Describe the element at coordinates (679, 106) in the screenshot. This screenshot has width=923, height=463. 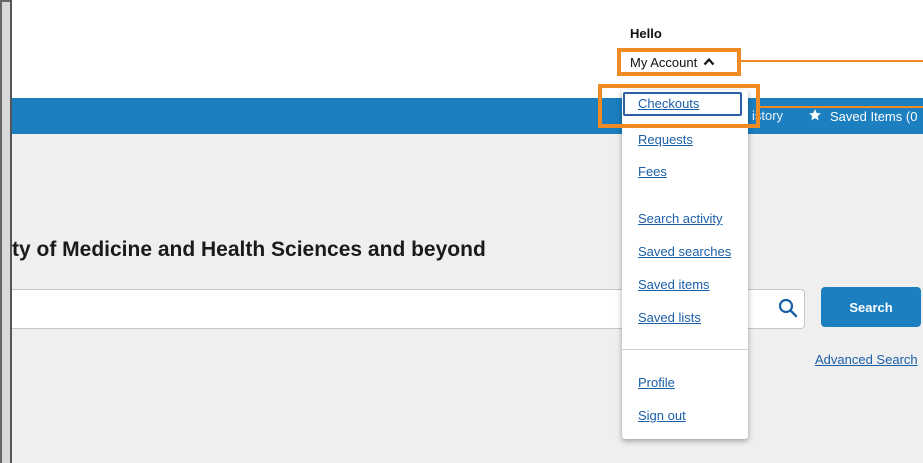
I see `checkouts-highlight` at that location.